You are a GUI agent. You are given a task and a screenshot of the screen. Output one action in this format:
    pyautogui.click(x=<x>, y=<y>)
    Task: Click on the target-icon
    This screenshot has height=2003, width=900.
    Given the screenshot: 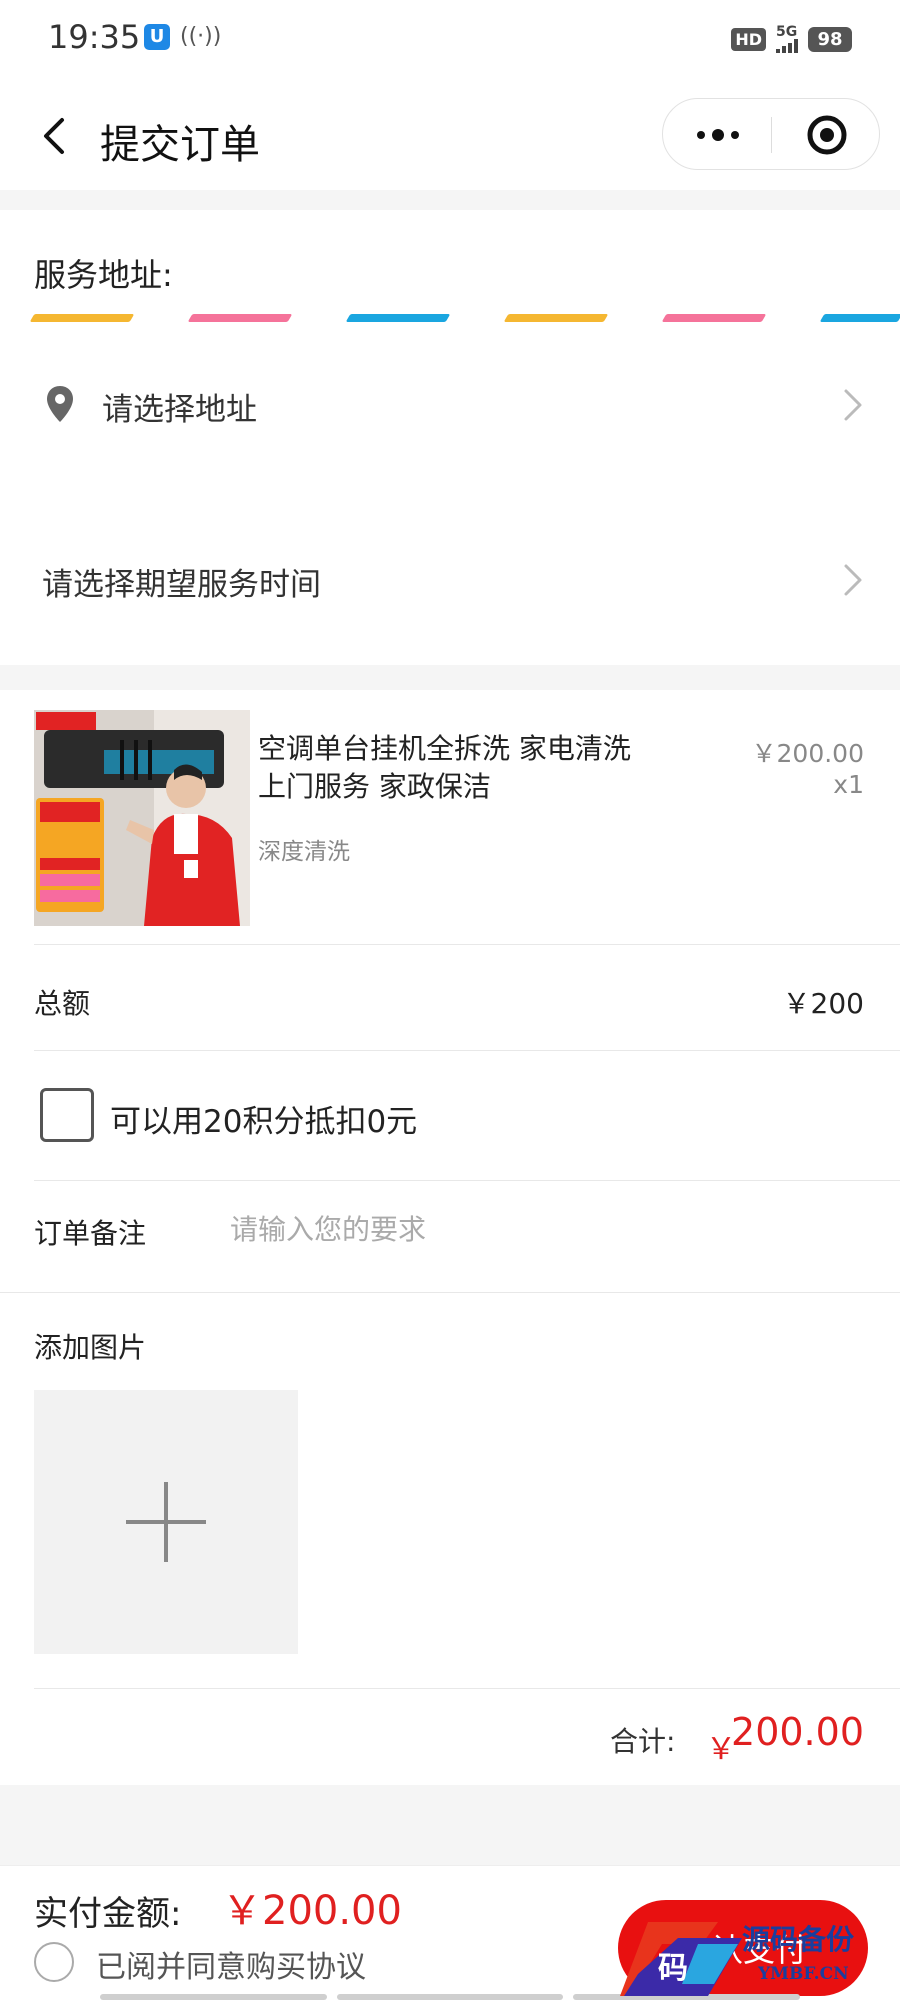 What is the action you would take?
    pyautogui.click(x=827, y=135)
    